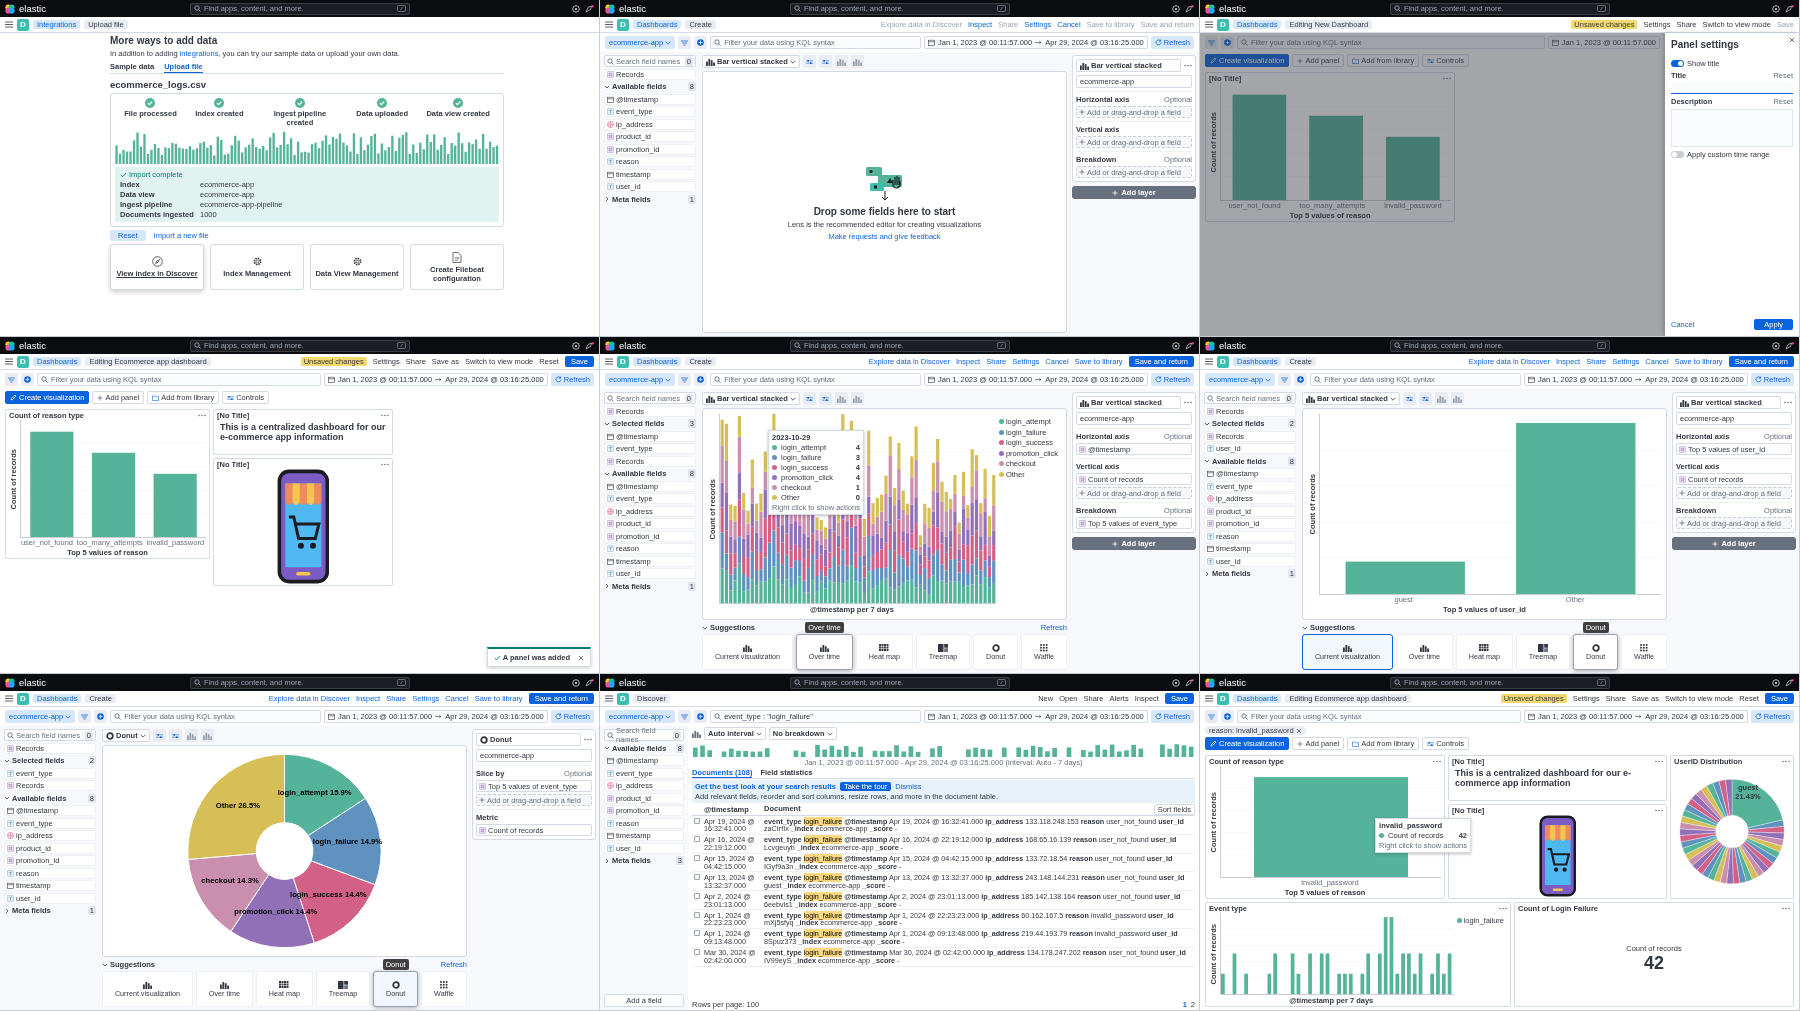 This screenshot has width=1800, height=1011. I want to click on slice-label: checkout 14.3%, so click(230, 881).